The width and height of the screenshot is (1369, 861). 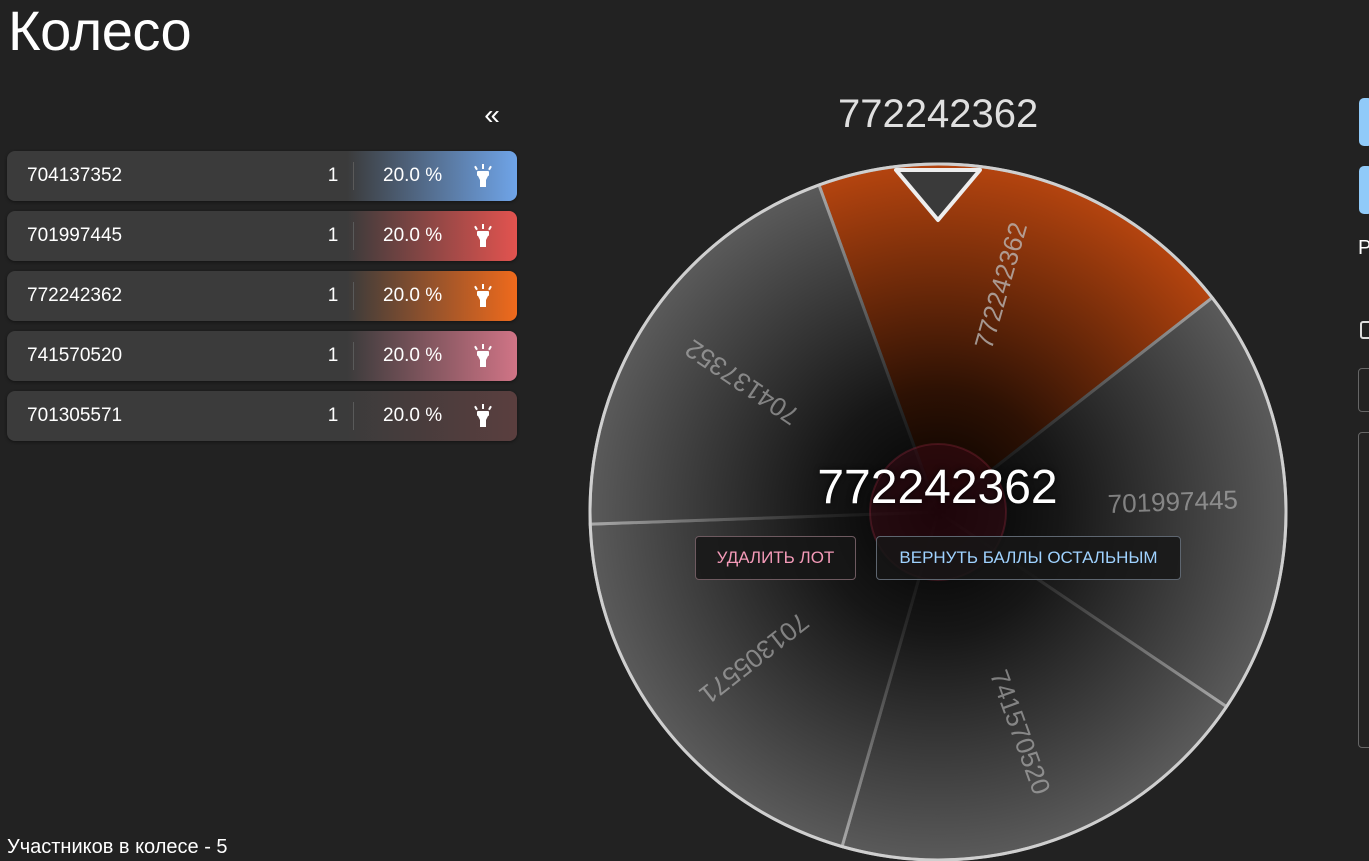 I want to click on lot-row: 701305571 1 20.0 %, so click(x=262, y=416).